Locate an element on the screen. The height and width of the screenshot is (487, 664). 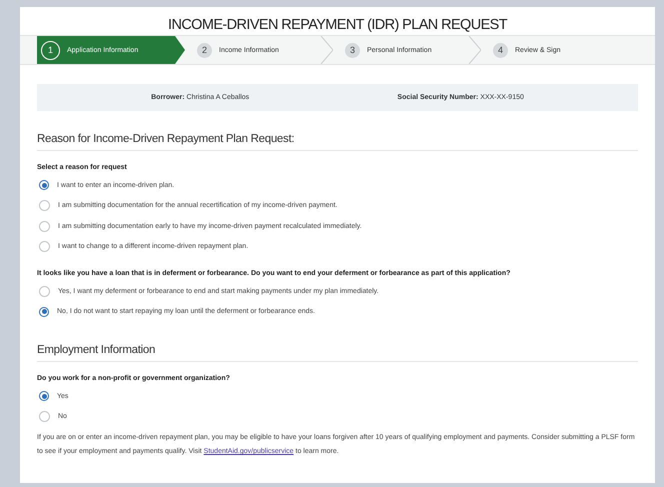
page-title: INCOME-DRIVEN REPAYMENT (IDR) PLAN REQUEST is located at coordinates (337, 25).